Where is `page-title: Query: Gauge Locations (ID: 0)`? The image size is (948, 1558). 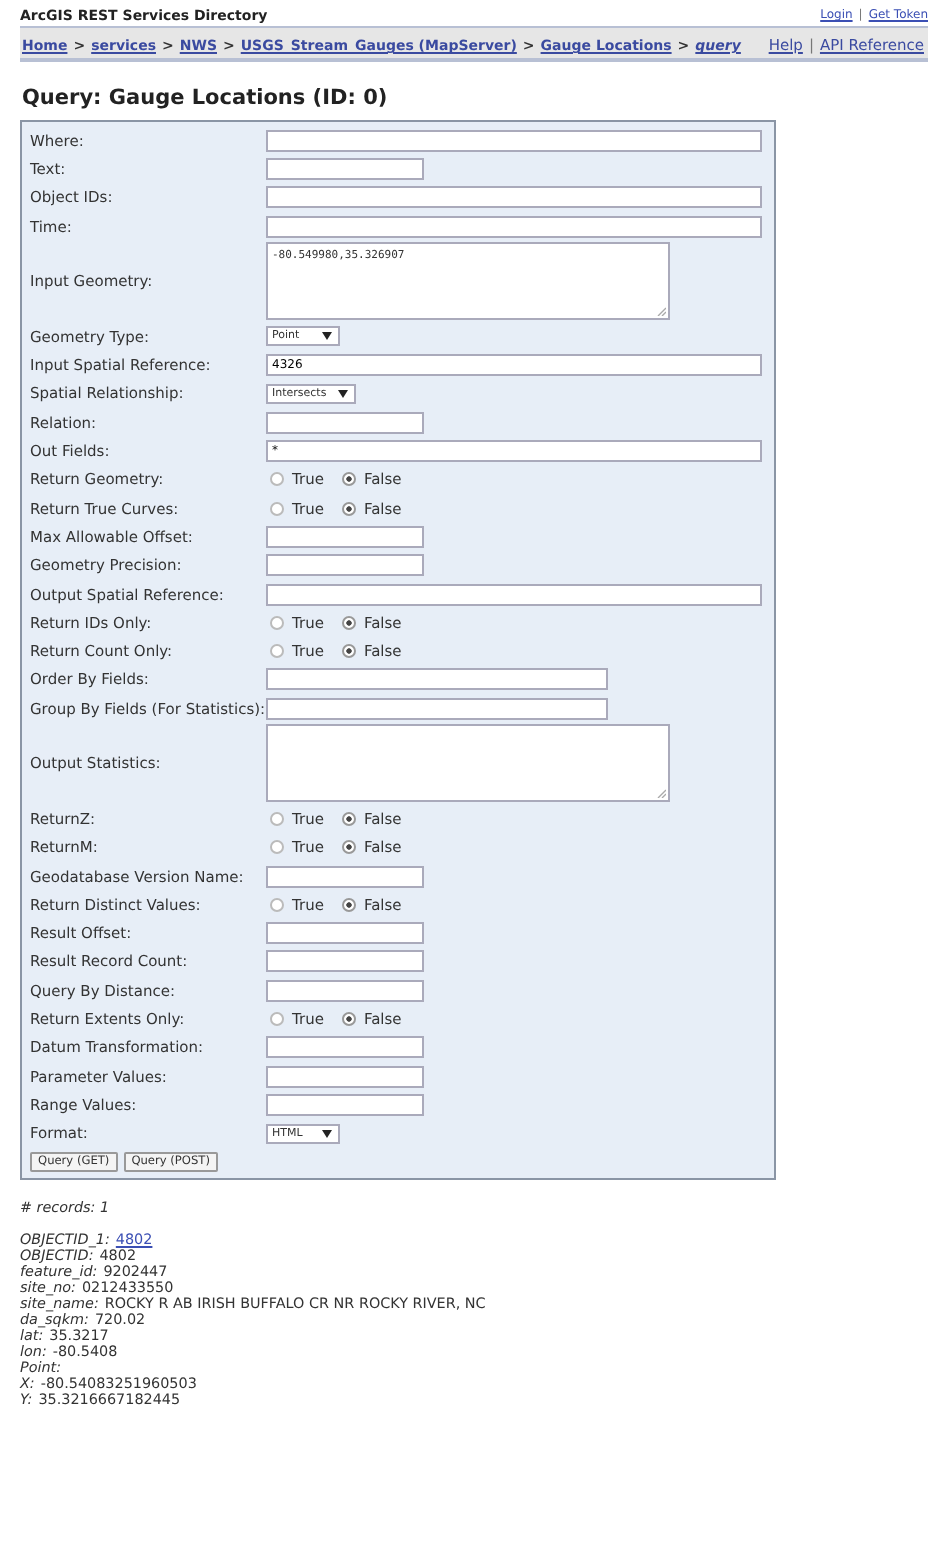
page-title: Query: Gauge Locations (ID: 0) is located at coordinates (206, 98).